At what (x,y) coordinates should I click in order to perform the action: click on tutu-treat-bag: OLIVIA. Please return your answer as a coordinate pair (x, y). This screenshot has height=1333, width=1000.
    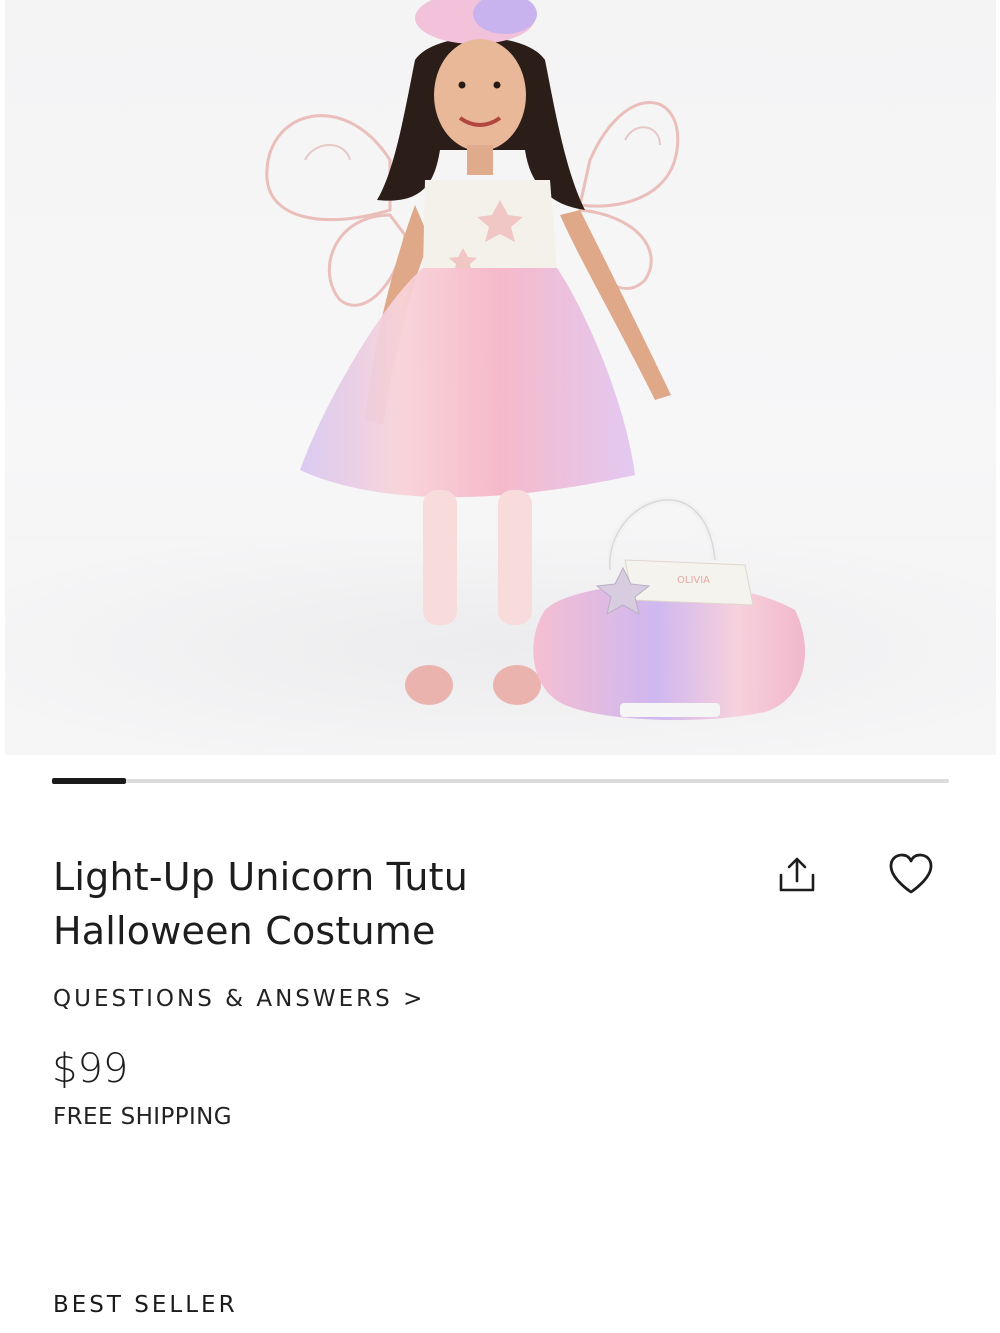
    Looking at the image, I should click on (669, 608).